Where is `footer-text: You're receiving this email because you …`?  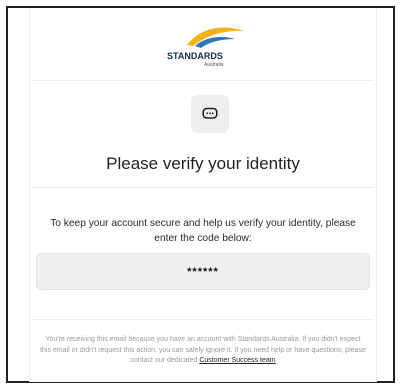 footer-text: You're receiving this email because you … is located at coordinates (203, 351).